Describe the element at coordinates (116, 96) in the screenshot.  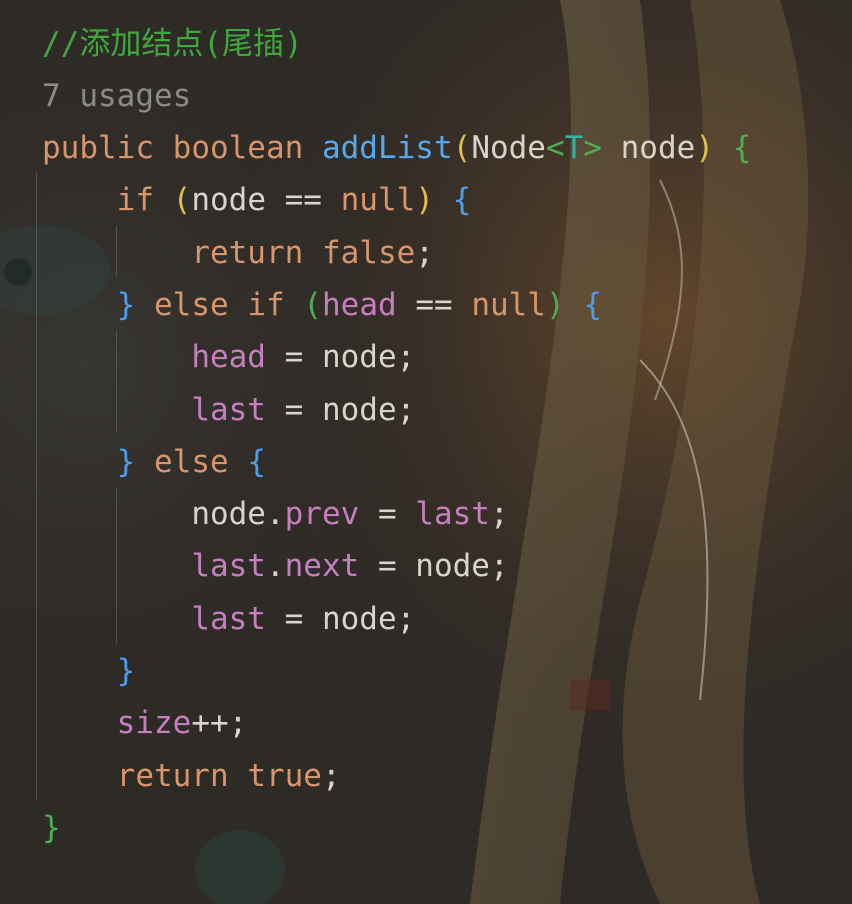
I see `usages-hint: 7 usages` at that location.